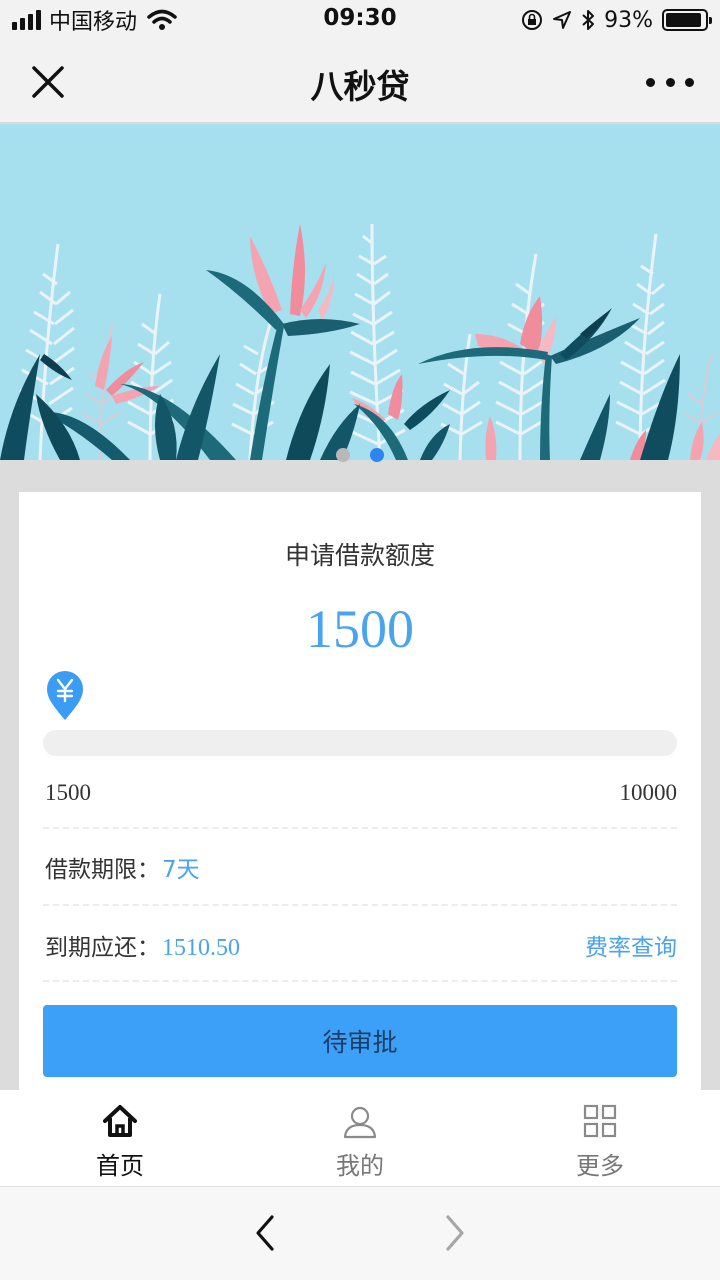  What do you see at coordinates (120, 1138) in the screenshot?
I see `tab-home: 首页` at bounding box center [120, 1138].